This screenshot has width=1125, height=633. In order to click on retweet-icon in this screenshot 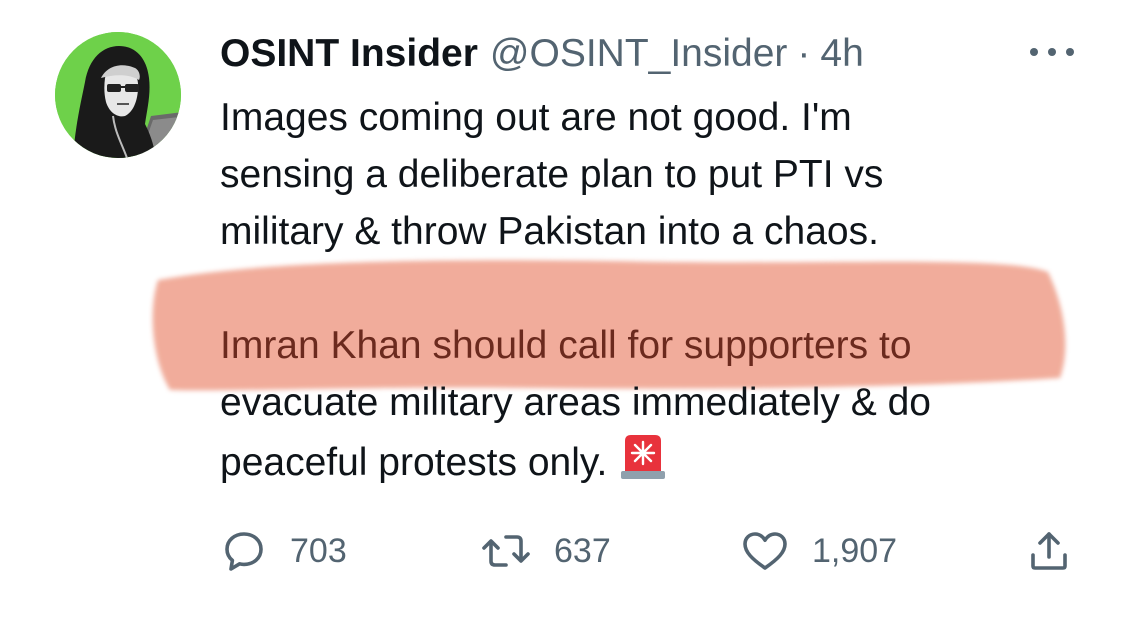, I will do `click(506, 551)`.